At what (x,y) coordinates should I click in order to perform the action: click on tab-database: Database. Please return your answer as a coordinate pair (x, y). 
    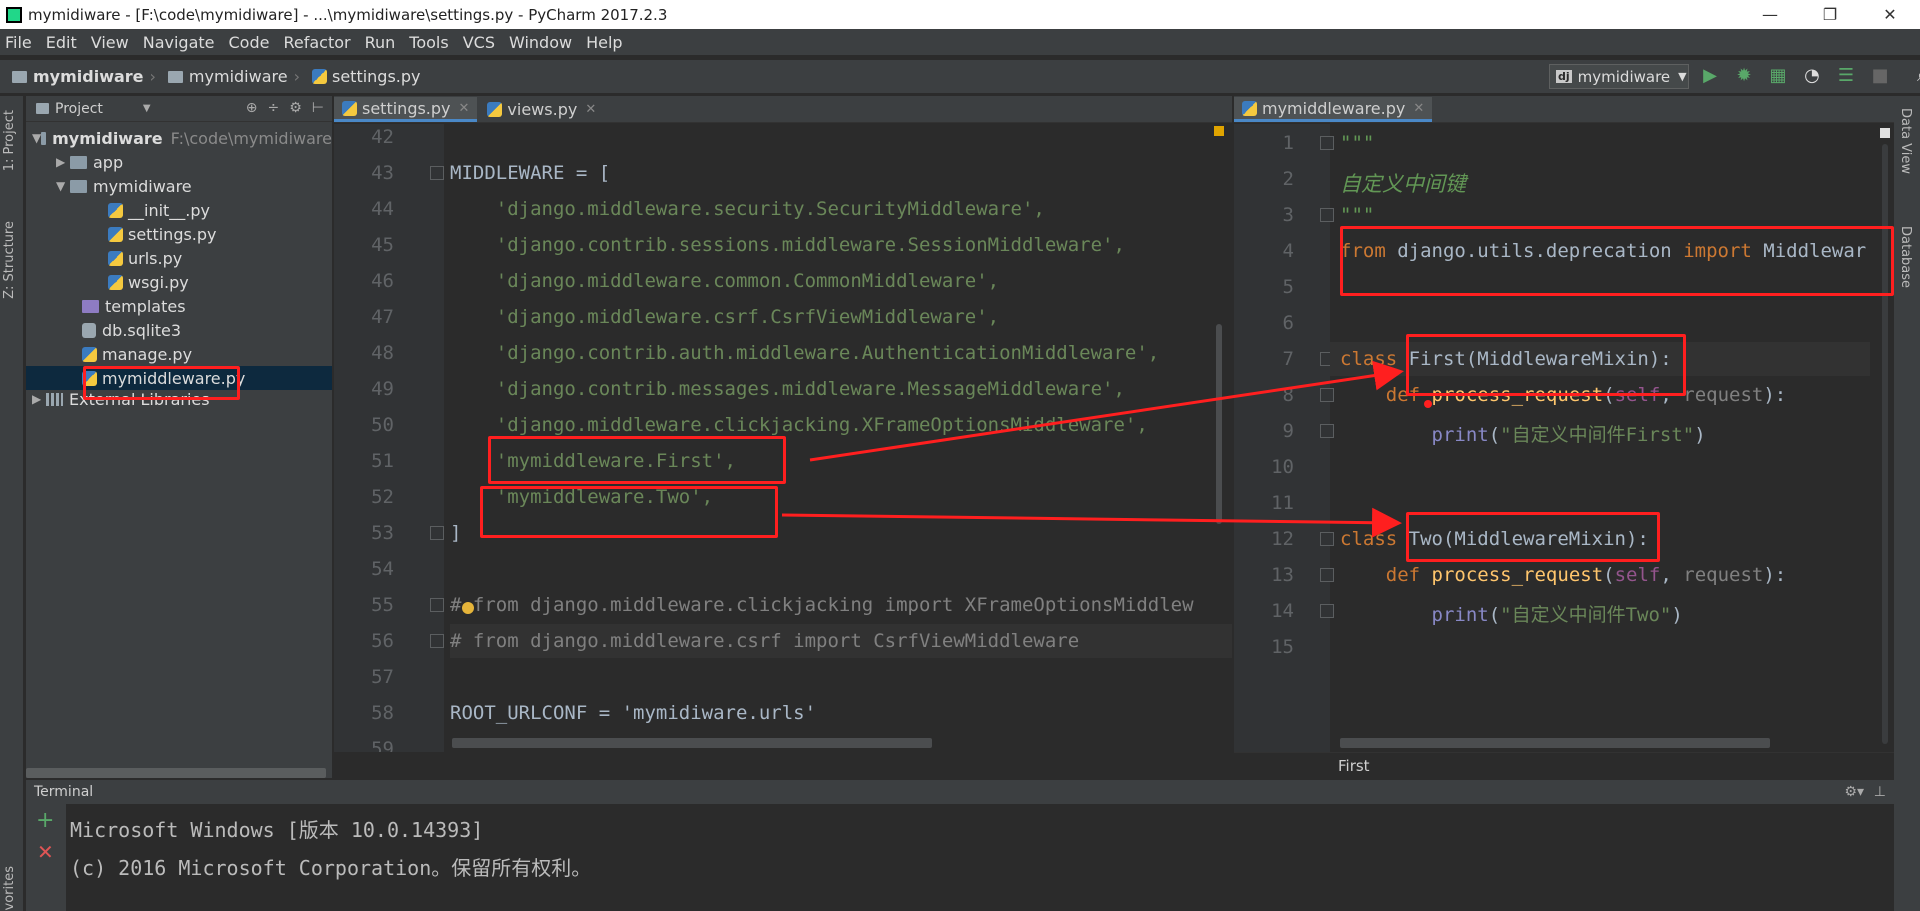
    Looking at the image, I should click on (1905, 257).